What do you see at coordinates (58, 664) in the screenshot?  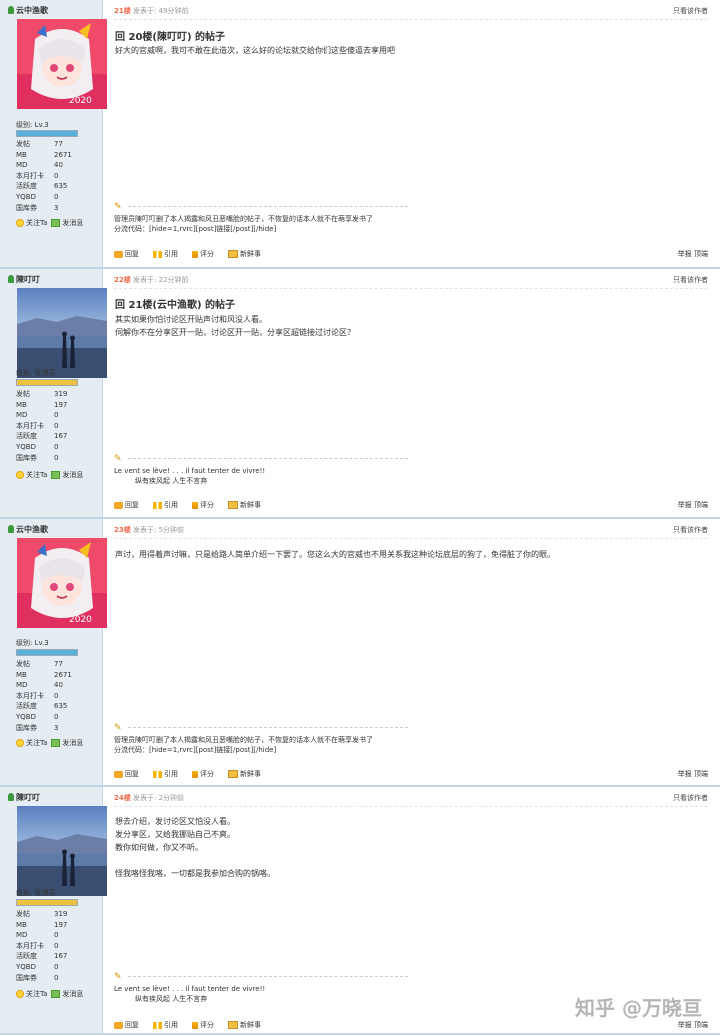 I see `stat-value: 77` at bounding box center [58, 664].